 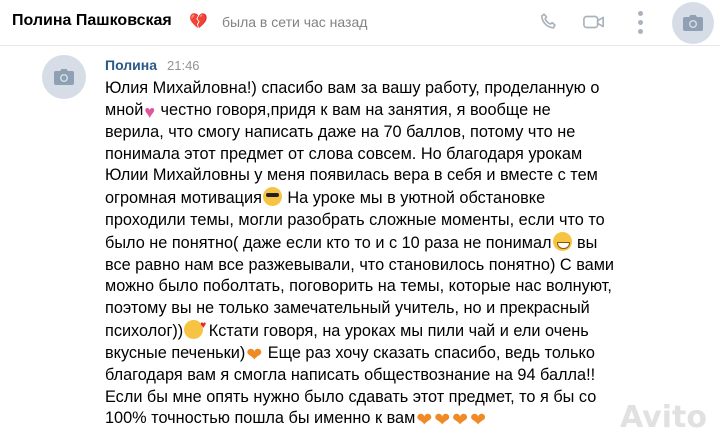 What do you see at coordinates (144, 330) in the screenshot?
I see `message-text-segment: психолог))` at bounding box center [144, 330].